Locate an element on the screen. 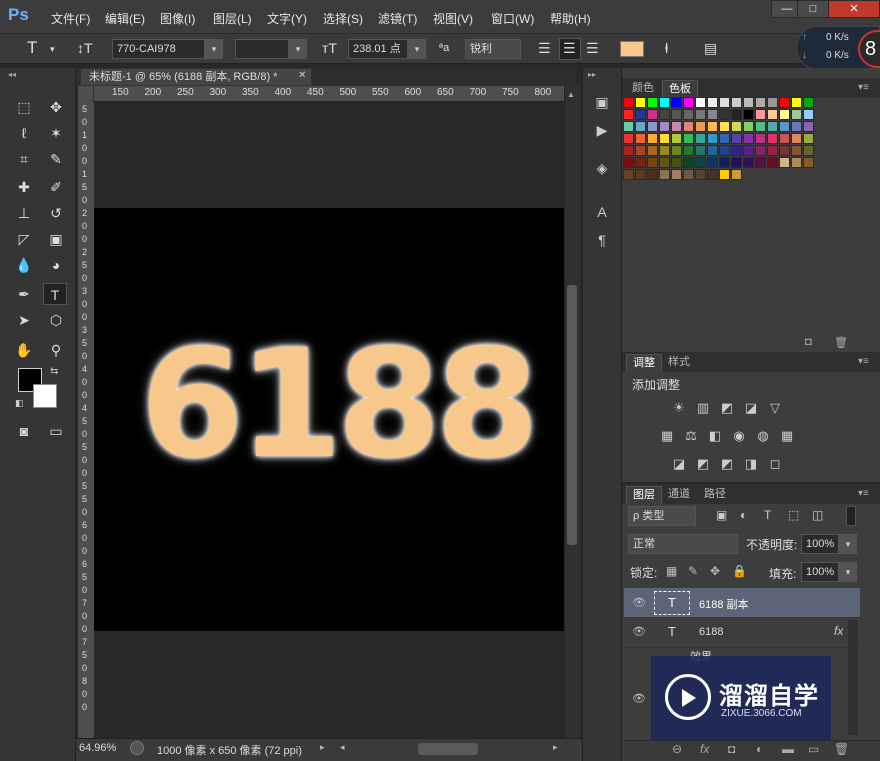  font-family-dropdown-icon: ▾ is located at coordinates (214, 49).